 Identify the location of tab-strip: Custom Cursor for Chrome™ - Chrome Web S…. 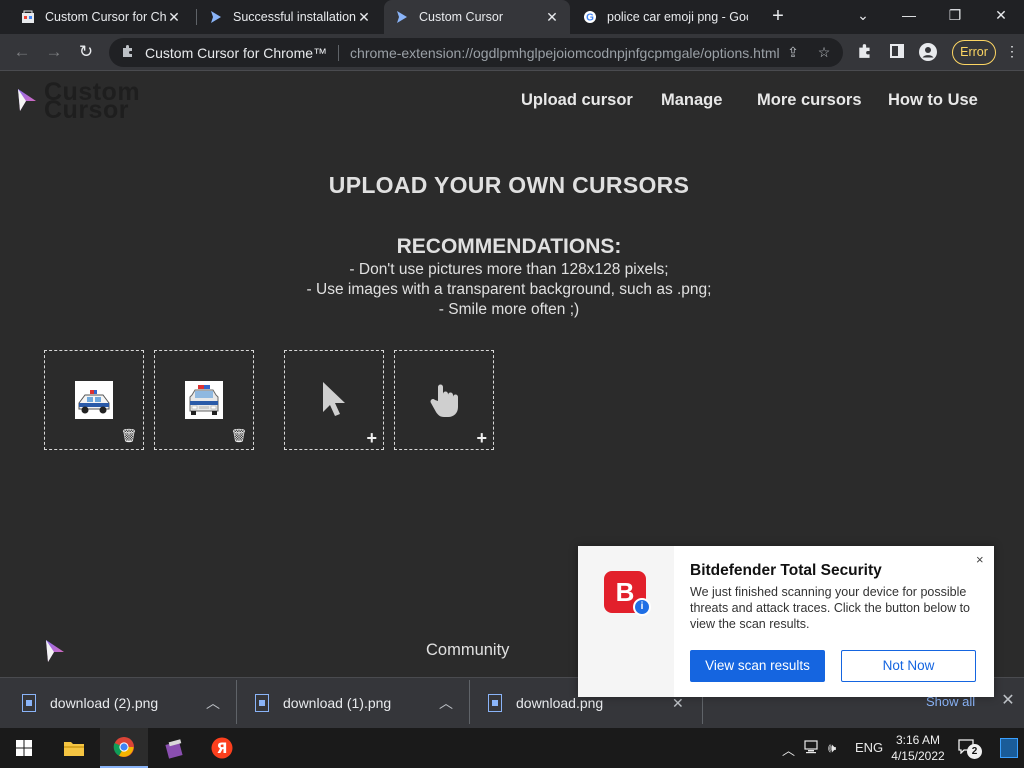
(512, 17).